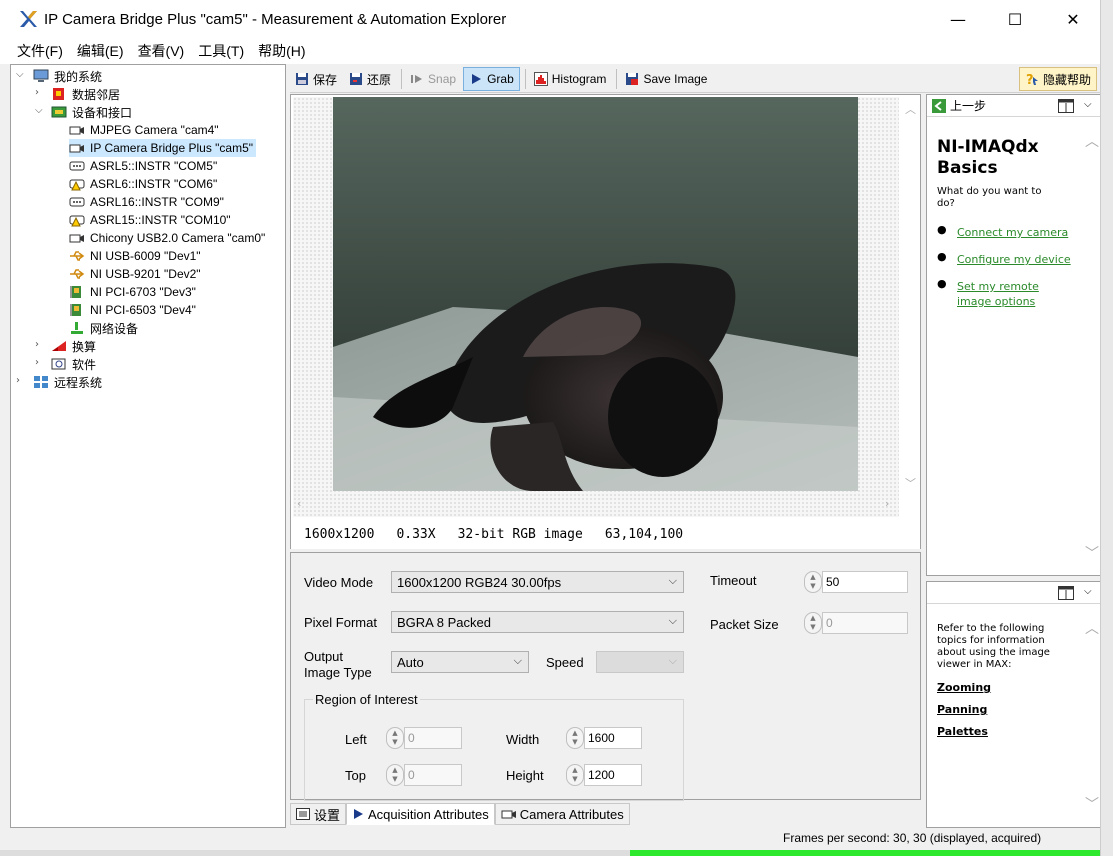 The height and width of the screenshot is (856, 1113). Describe the element at coordinates (998, 286) in the screenshot. I see `remote-image-options-link-line1: Set my remote` at that location.